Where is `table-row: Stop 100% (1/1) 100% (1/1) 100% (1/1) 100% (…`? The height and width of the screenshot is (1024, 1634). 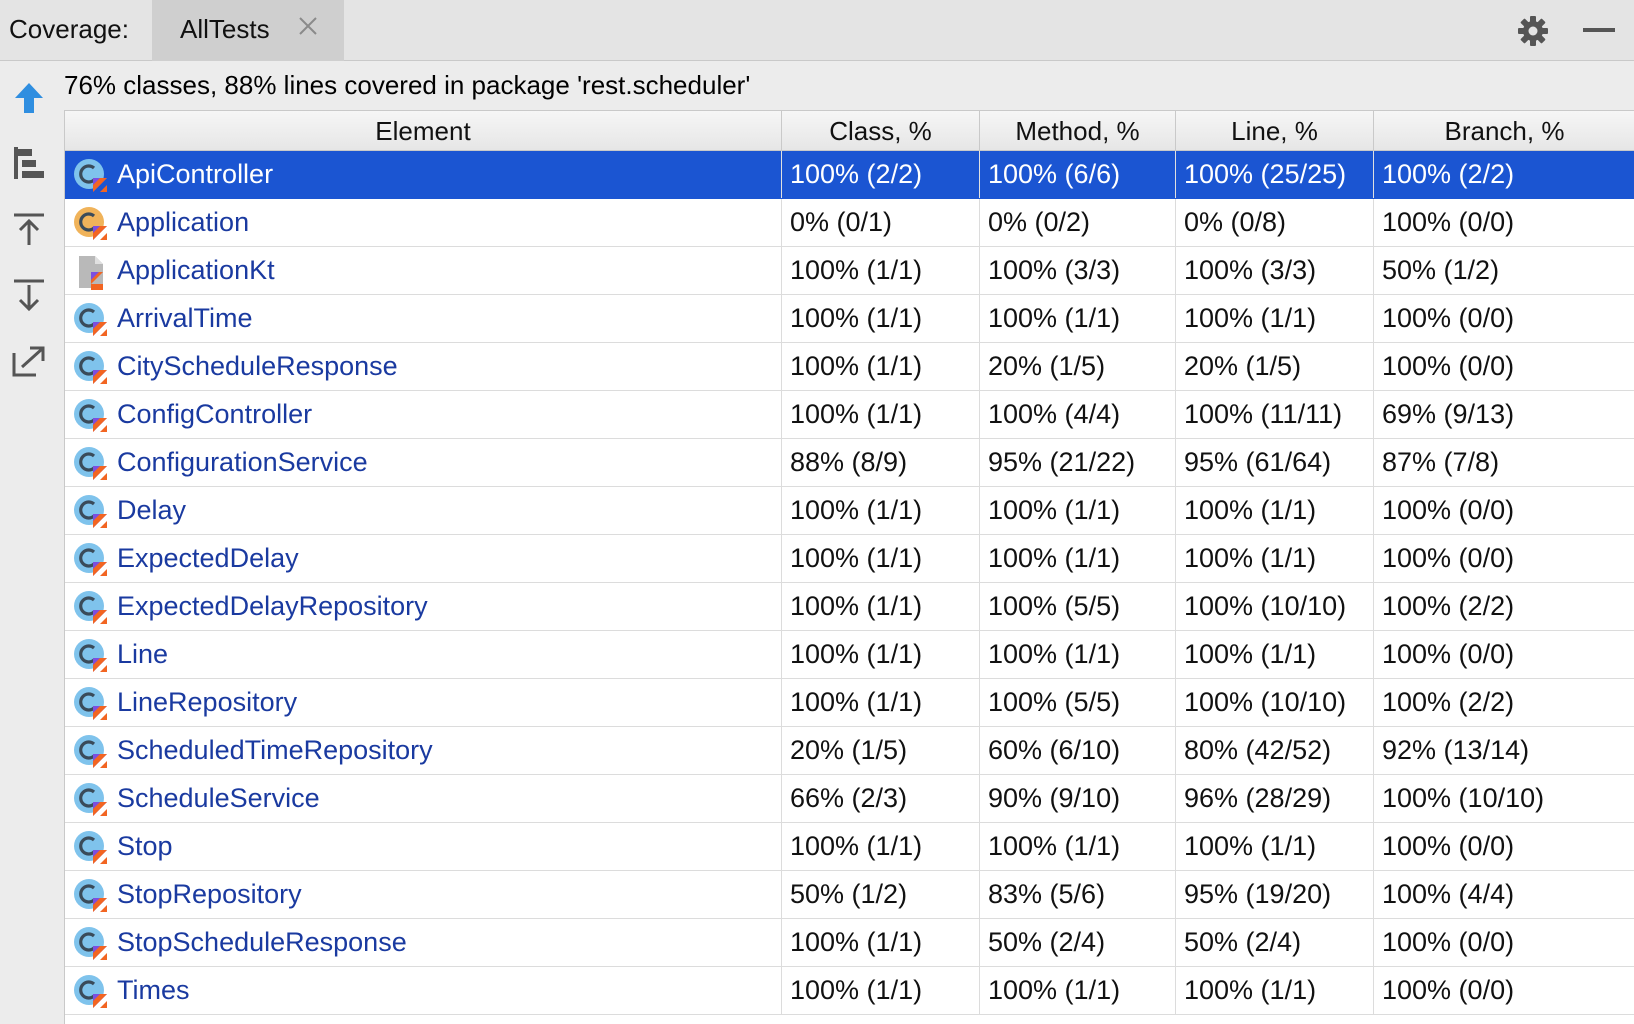 table-row: Stop 100% (1/1) 100% (1/1) 100% (1/1) 100% (… is located at coordinates (849, 847).